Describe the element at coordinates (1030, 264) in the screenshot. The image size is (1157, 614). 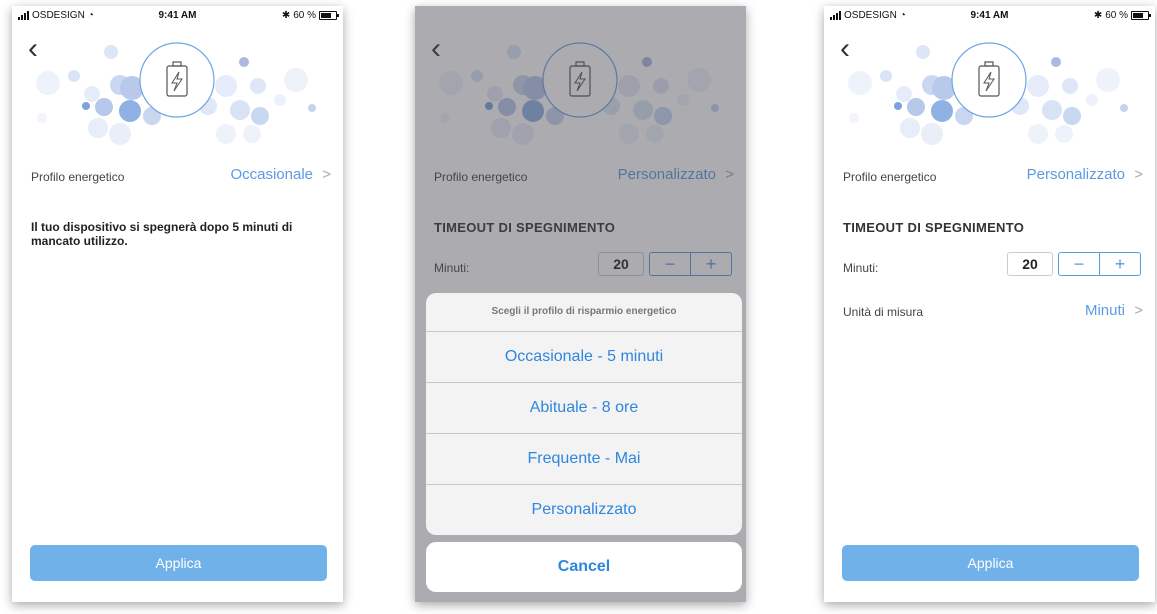
I see `minutes-value: 20` at that location.